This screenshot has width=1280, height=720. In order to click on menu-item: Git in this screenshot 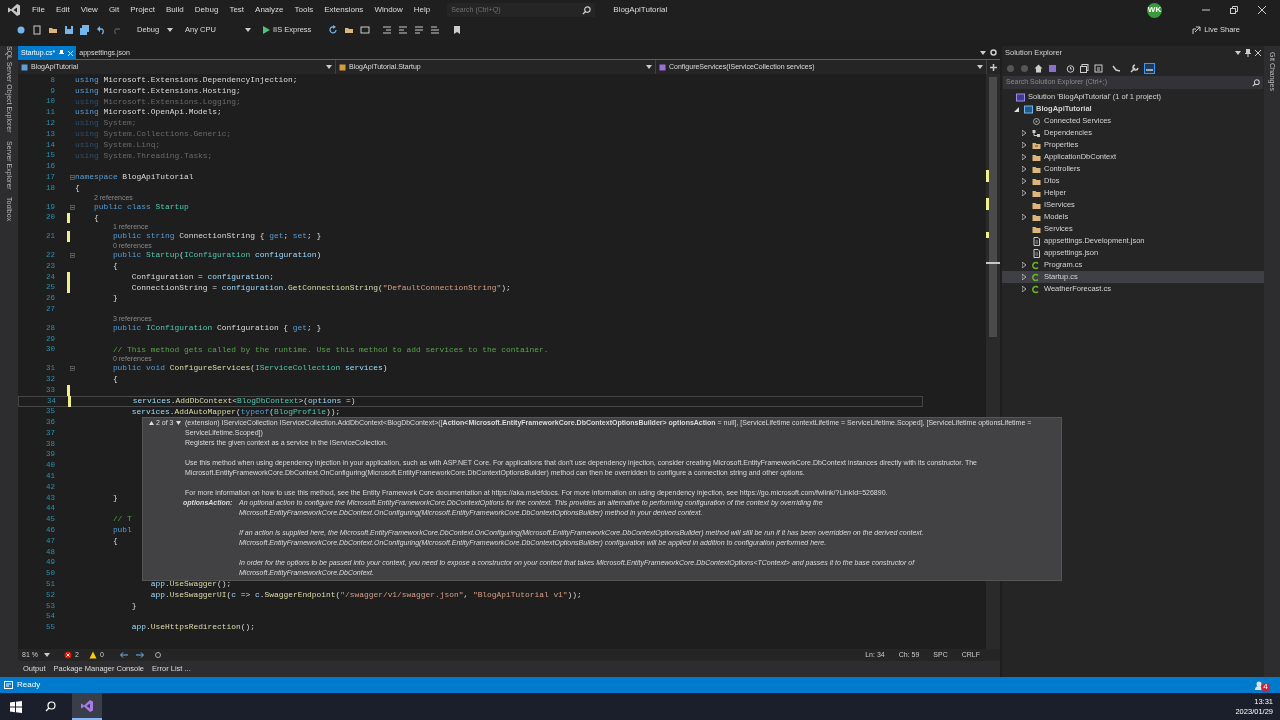, I will do `click(114, 10)`.